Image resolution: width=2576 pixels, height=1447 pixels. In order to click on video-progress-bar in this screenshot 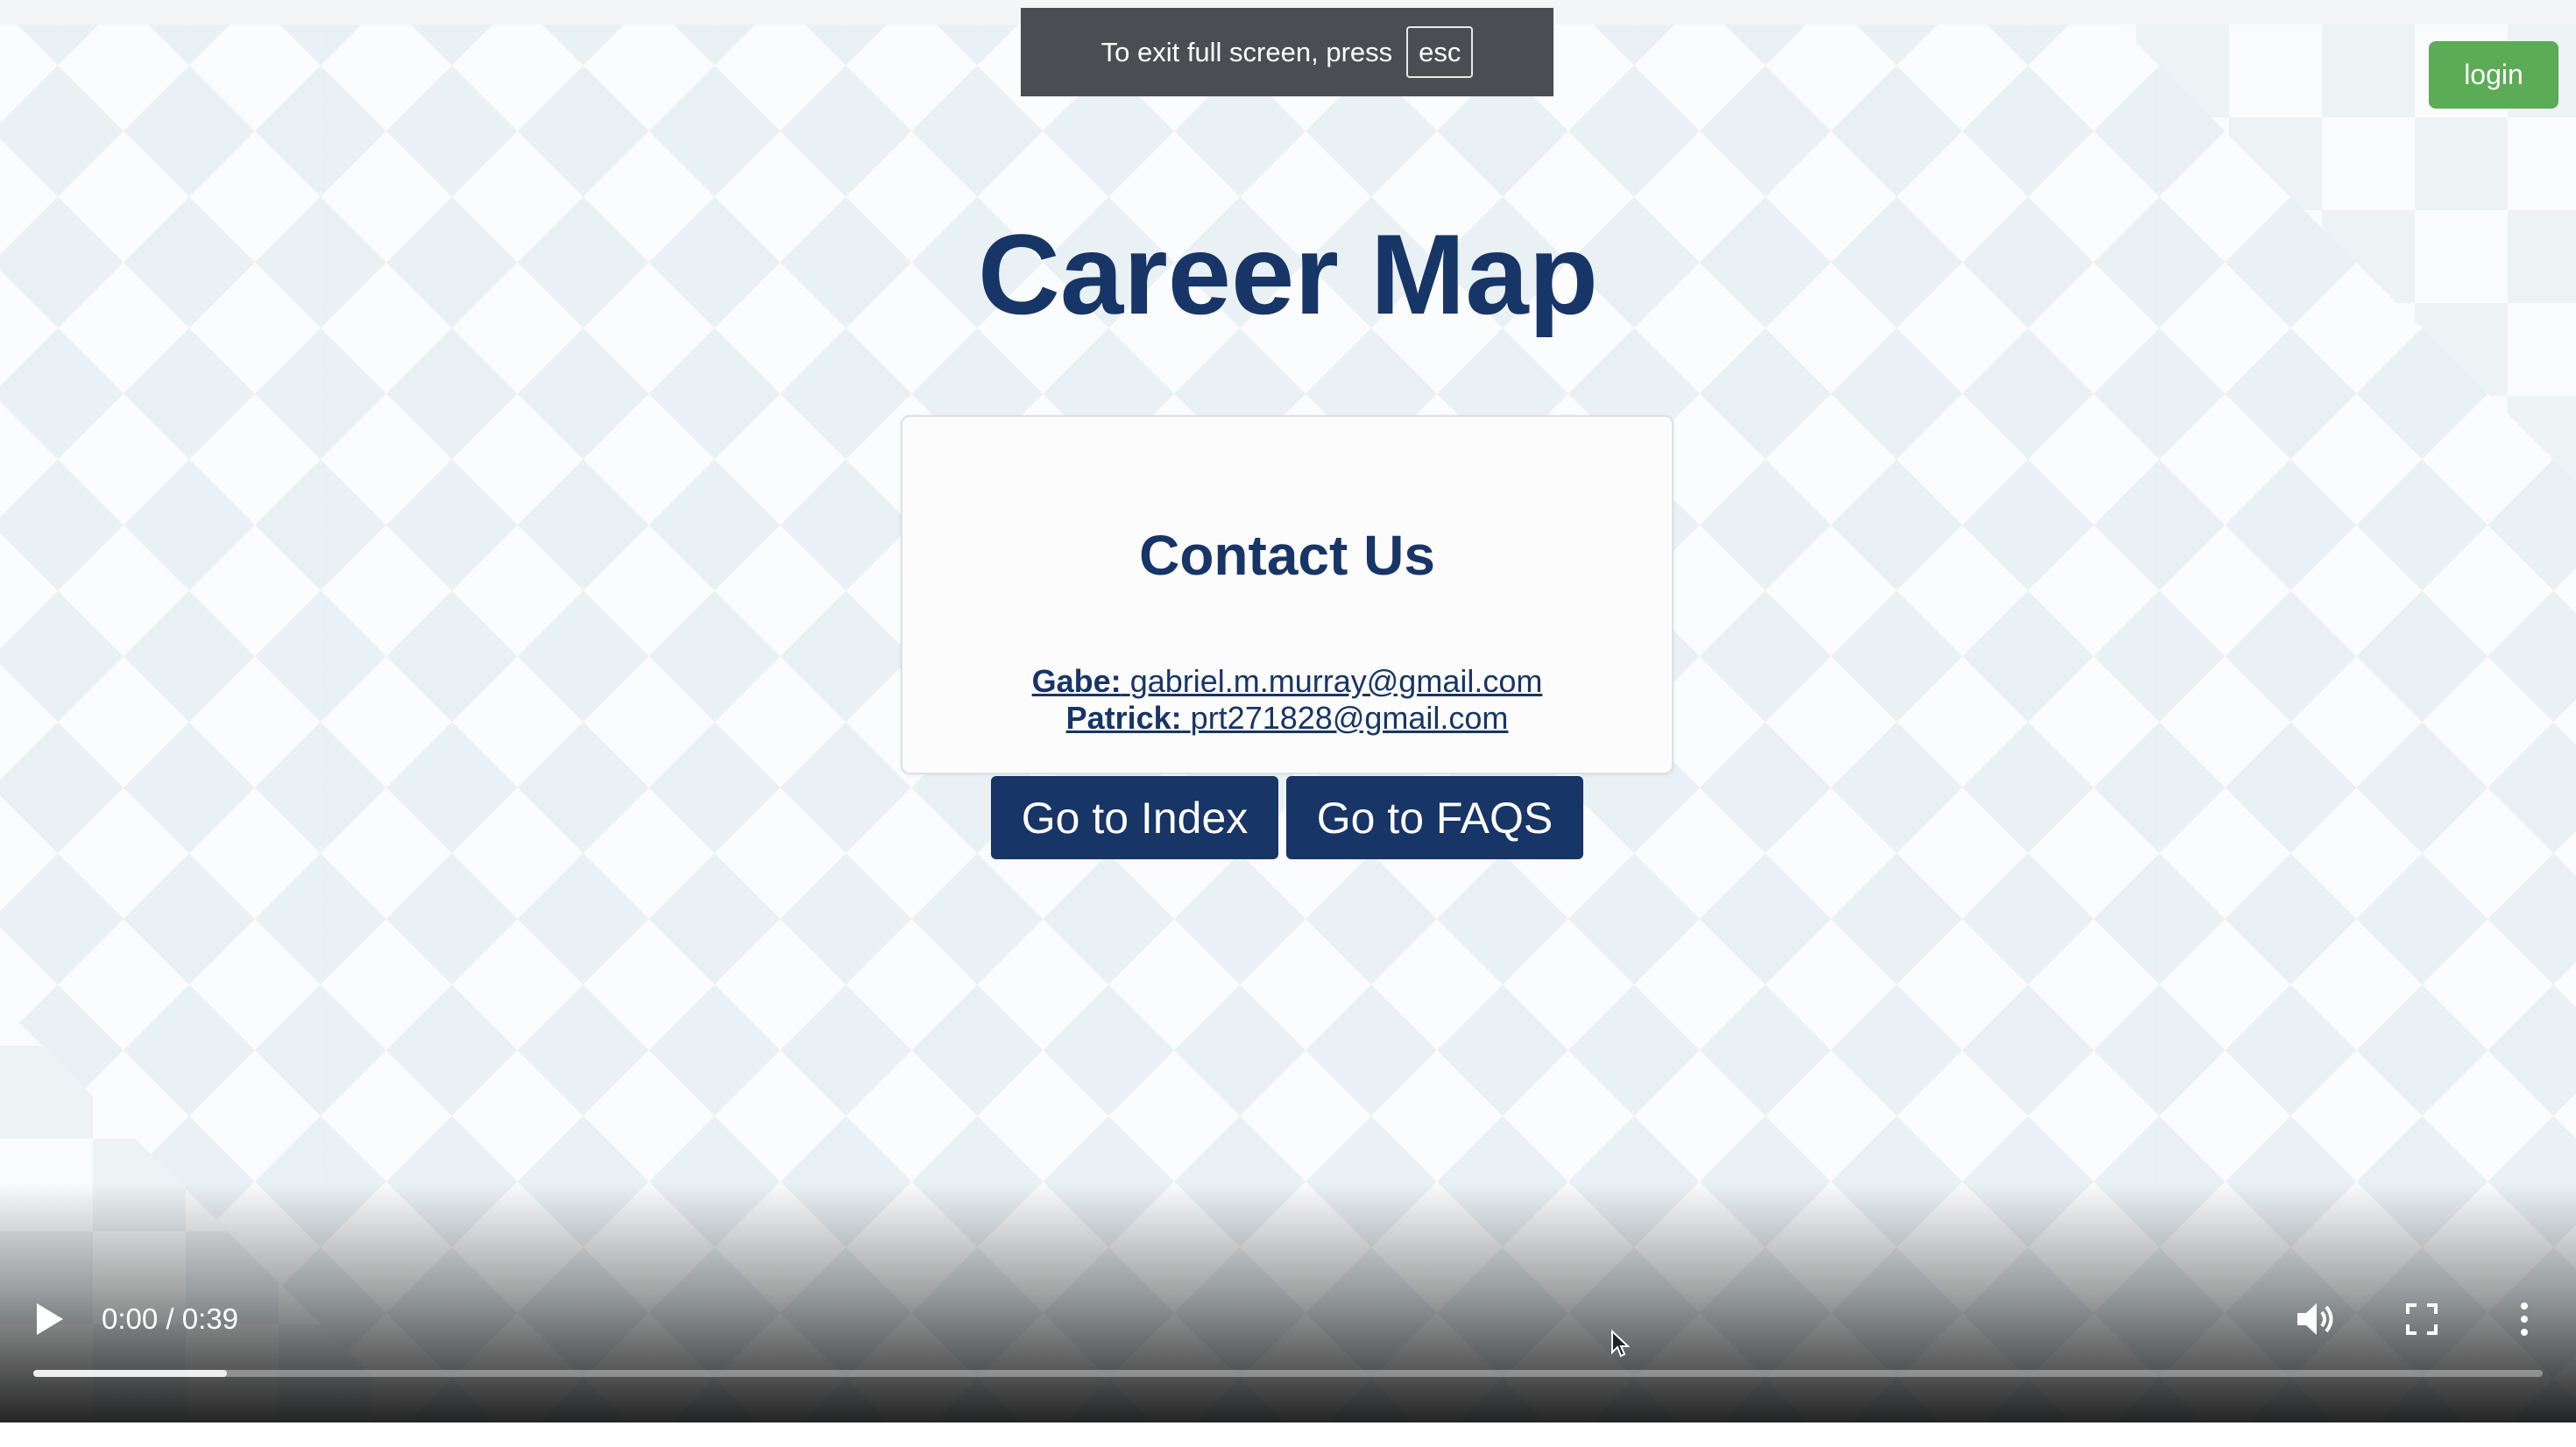, I will do `click(1288, 1373)`.